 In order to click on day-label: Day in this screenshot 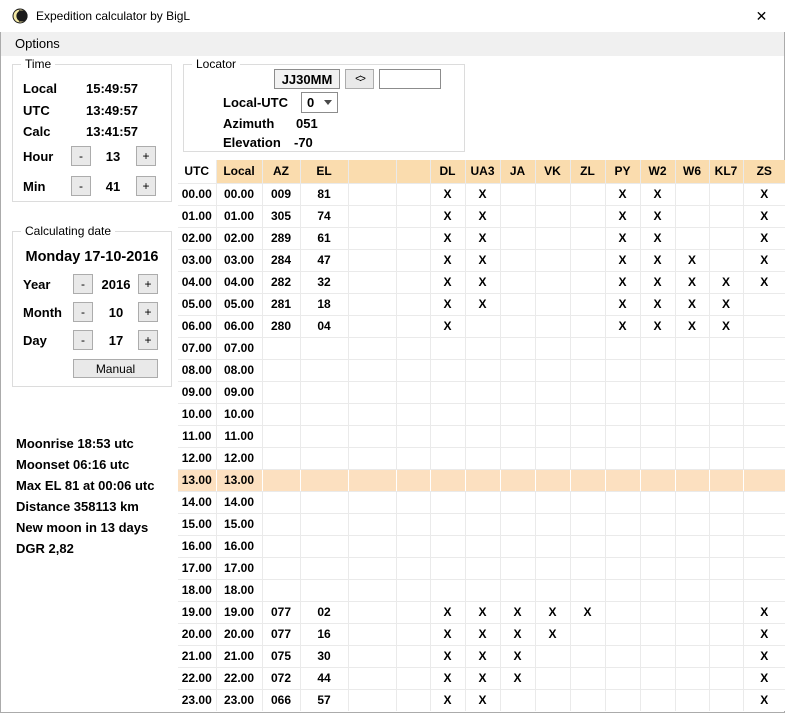, I will do `click(35, 340)`.